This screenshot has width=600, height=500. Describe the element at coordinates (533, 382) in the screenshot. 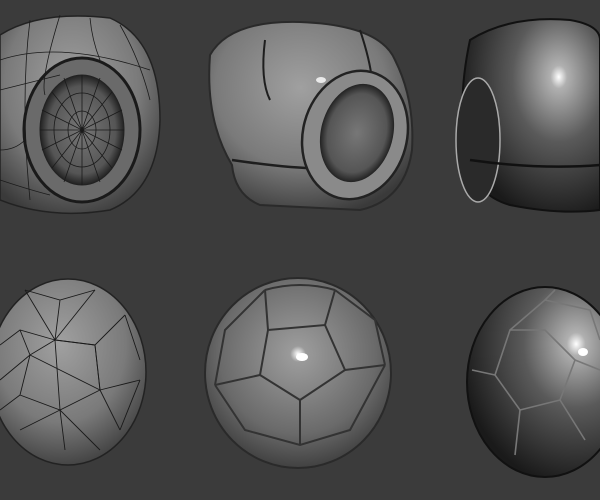

I see `soccer-ball-glossy` at that location.